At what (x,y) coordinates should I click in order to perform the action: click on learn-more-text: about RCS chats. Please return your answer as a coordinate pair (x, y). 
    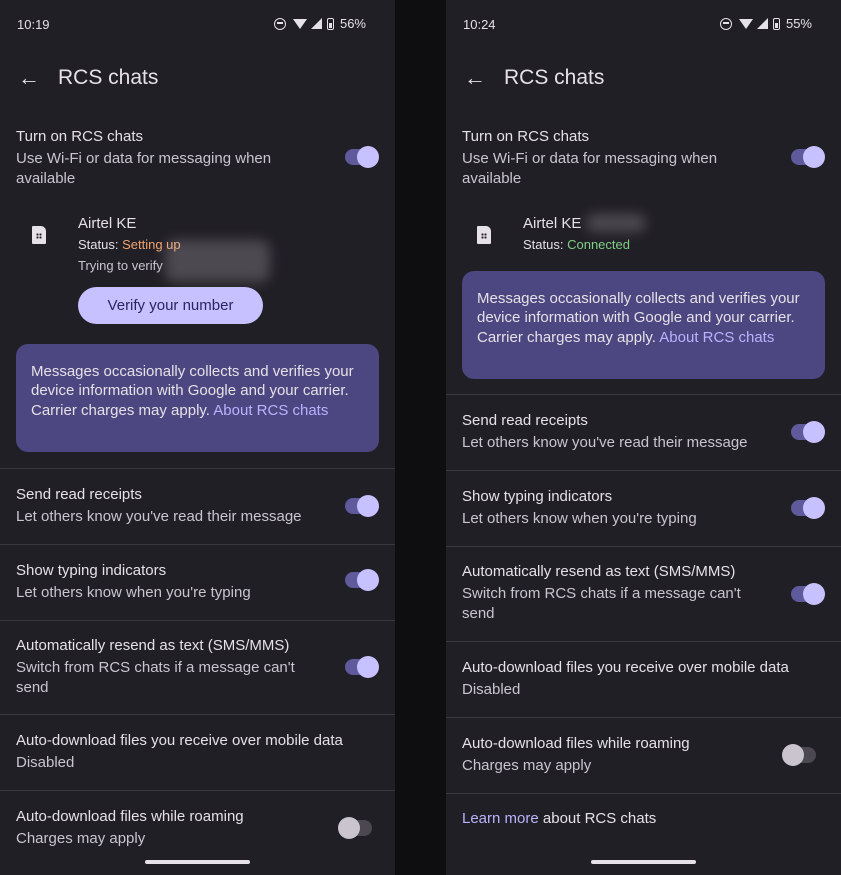
    Looking at the image, I should click on (597, 818).